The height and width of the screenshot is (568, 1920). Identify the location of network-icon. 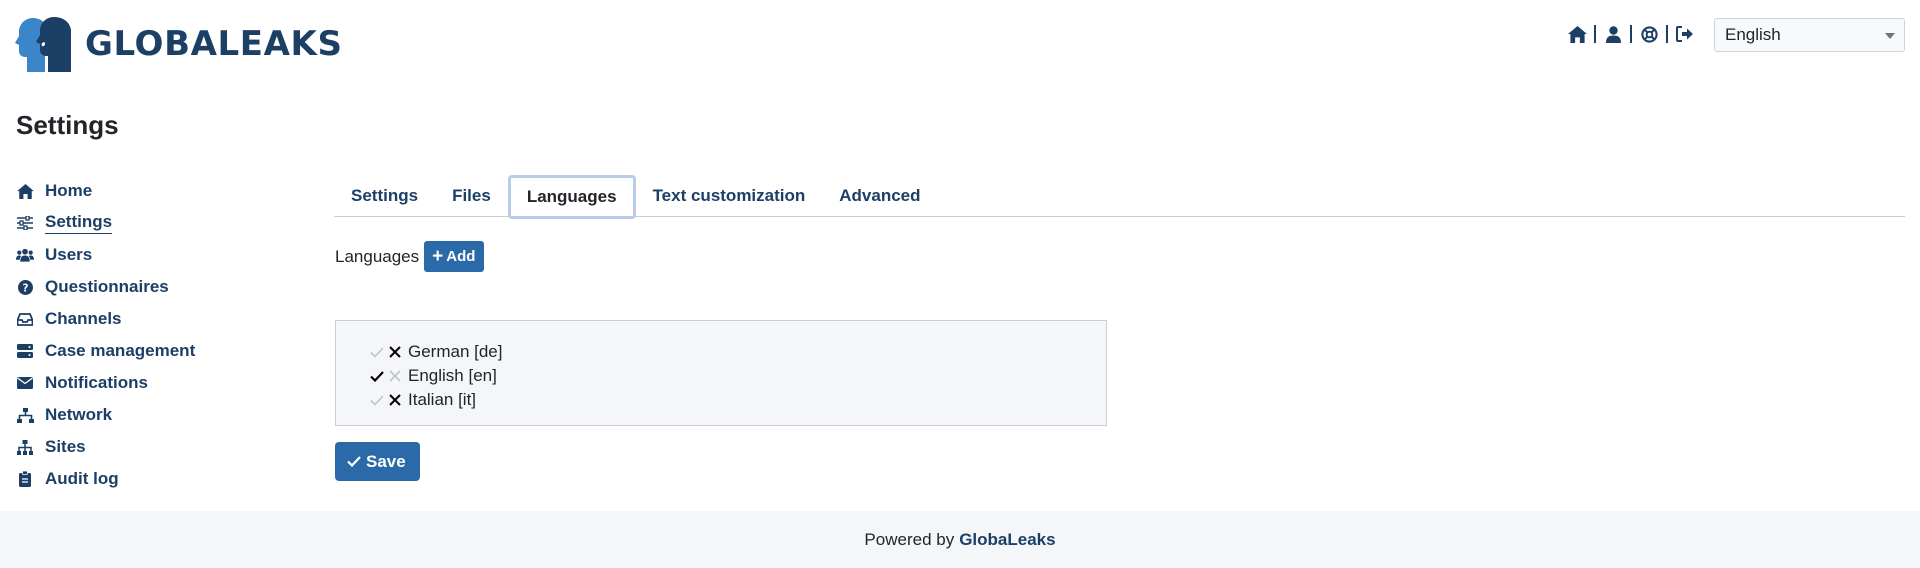
(25, 415).